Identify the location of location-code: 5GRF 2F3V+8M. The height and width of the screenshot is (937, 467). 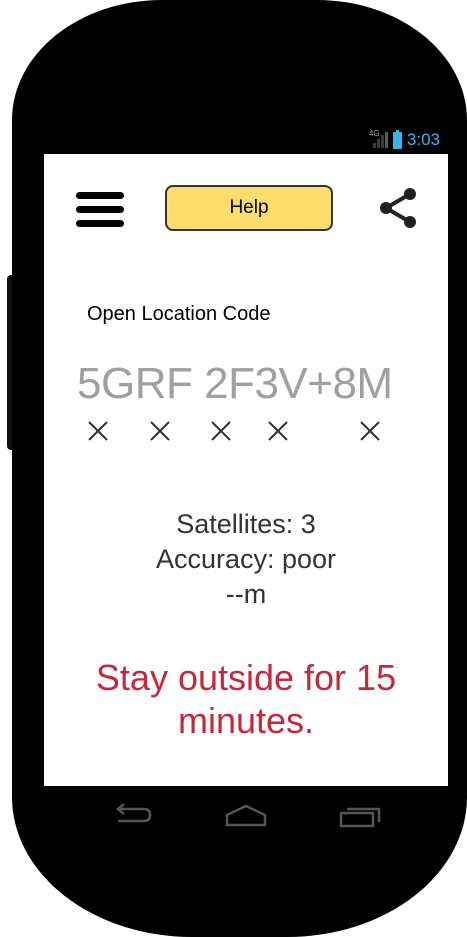
(235, 384).